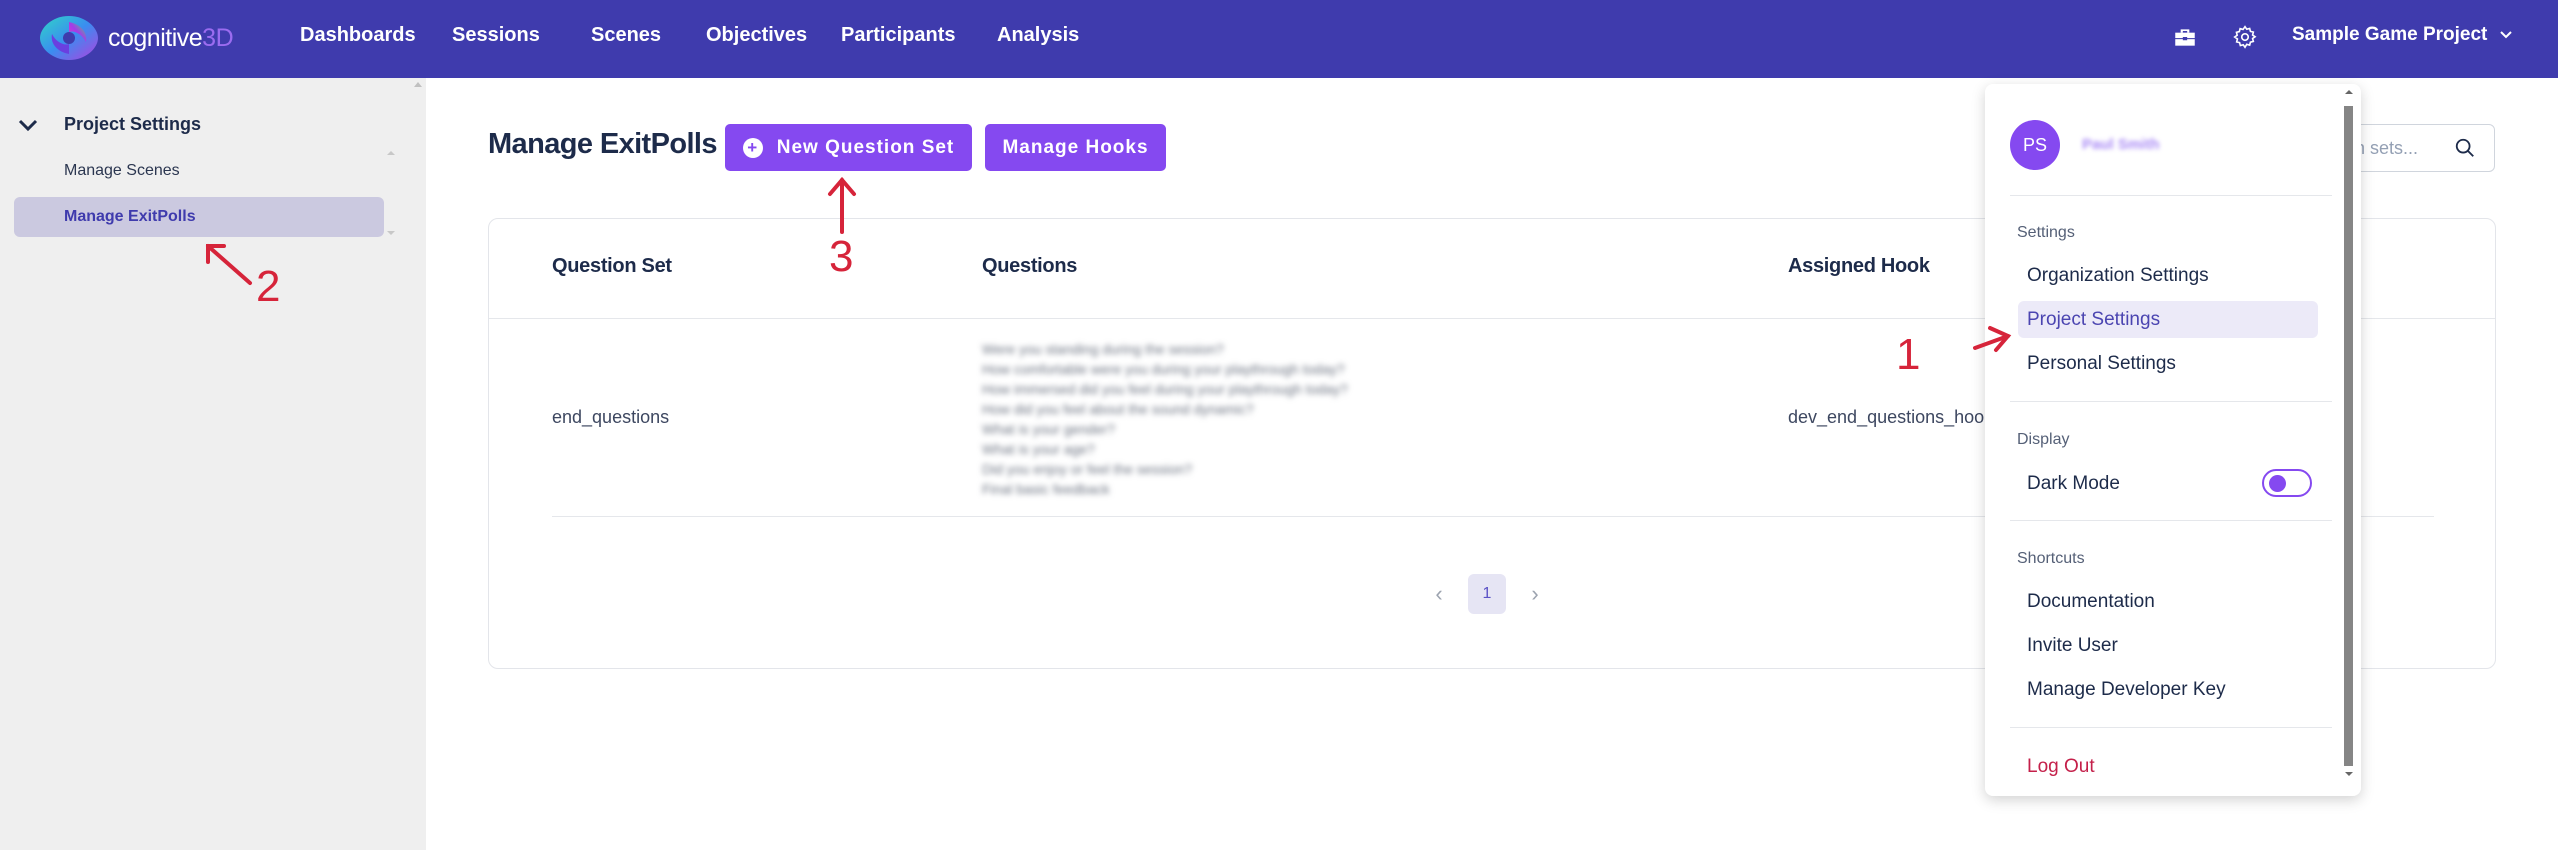 The image size is (2558, 850). Describe the element at coordinates (2168, 319) in the screenshot. I see `menu-item-project-settings: Project Settings` at that location.